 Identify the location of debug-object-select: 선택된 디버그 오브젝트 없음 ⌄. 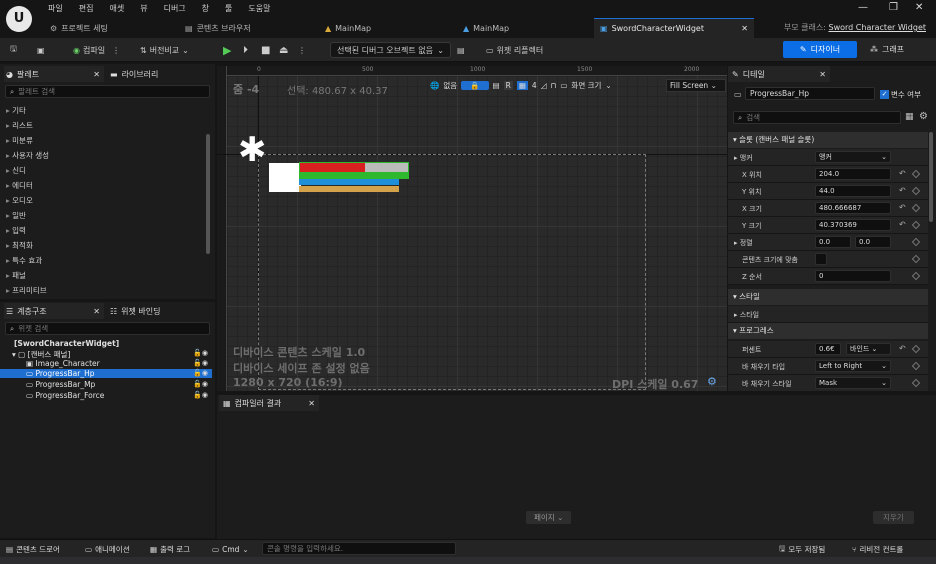
(390, 50).